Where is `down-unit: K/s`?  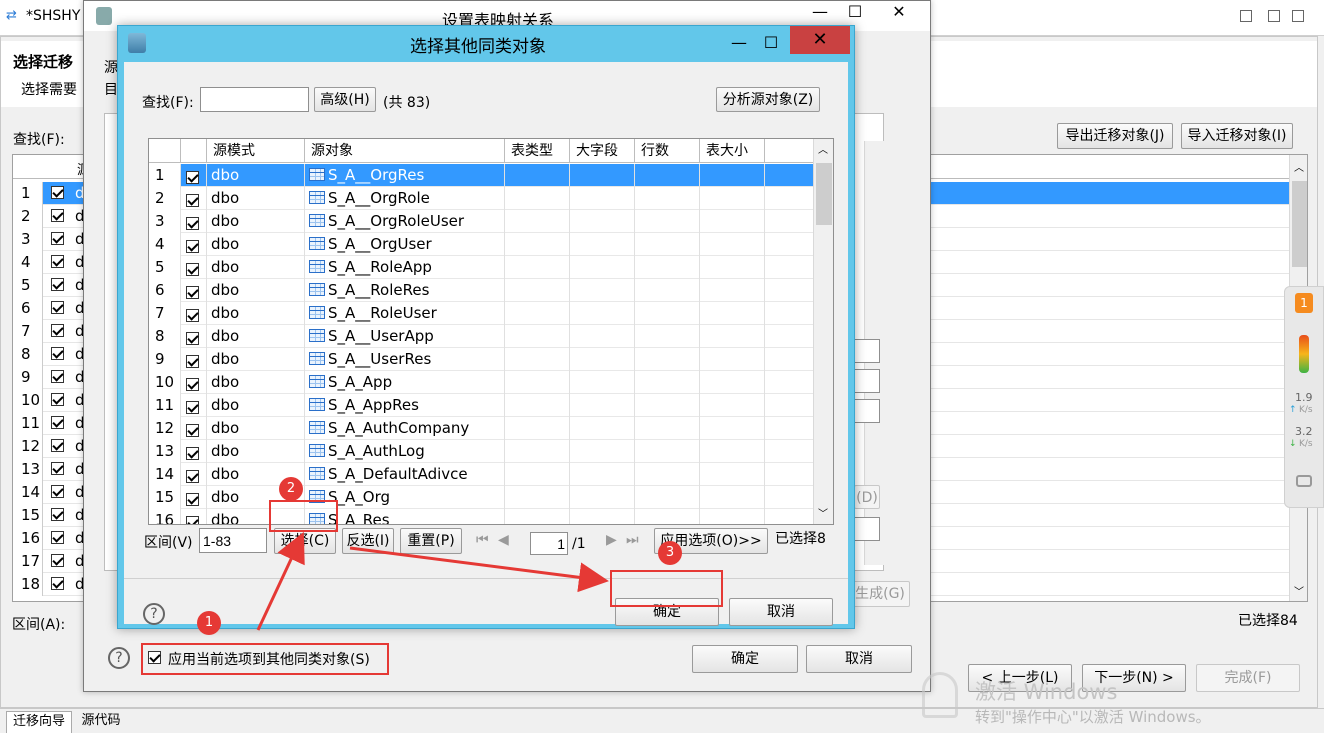 down-unit: K/s is located at coordinates (1306, 444).